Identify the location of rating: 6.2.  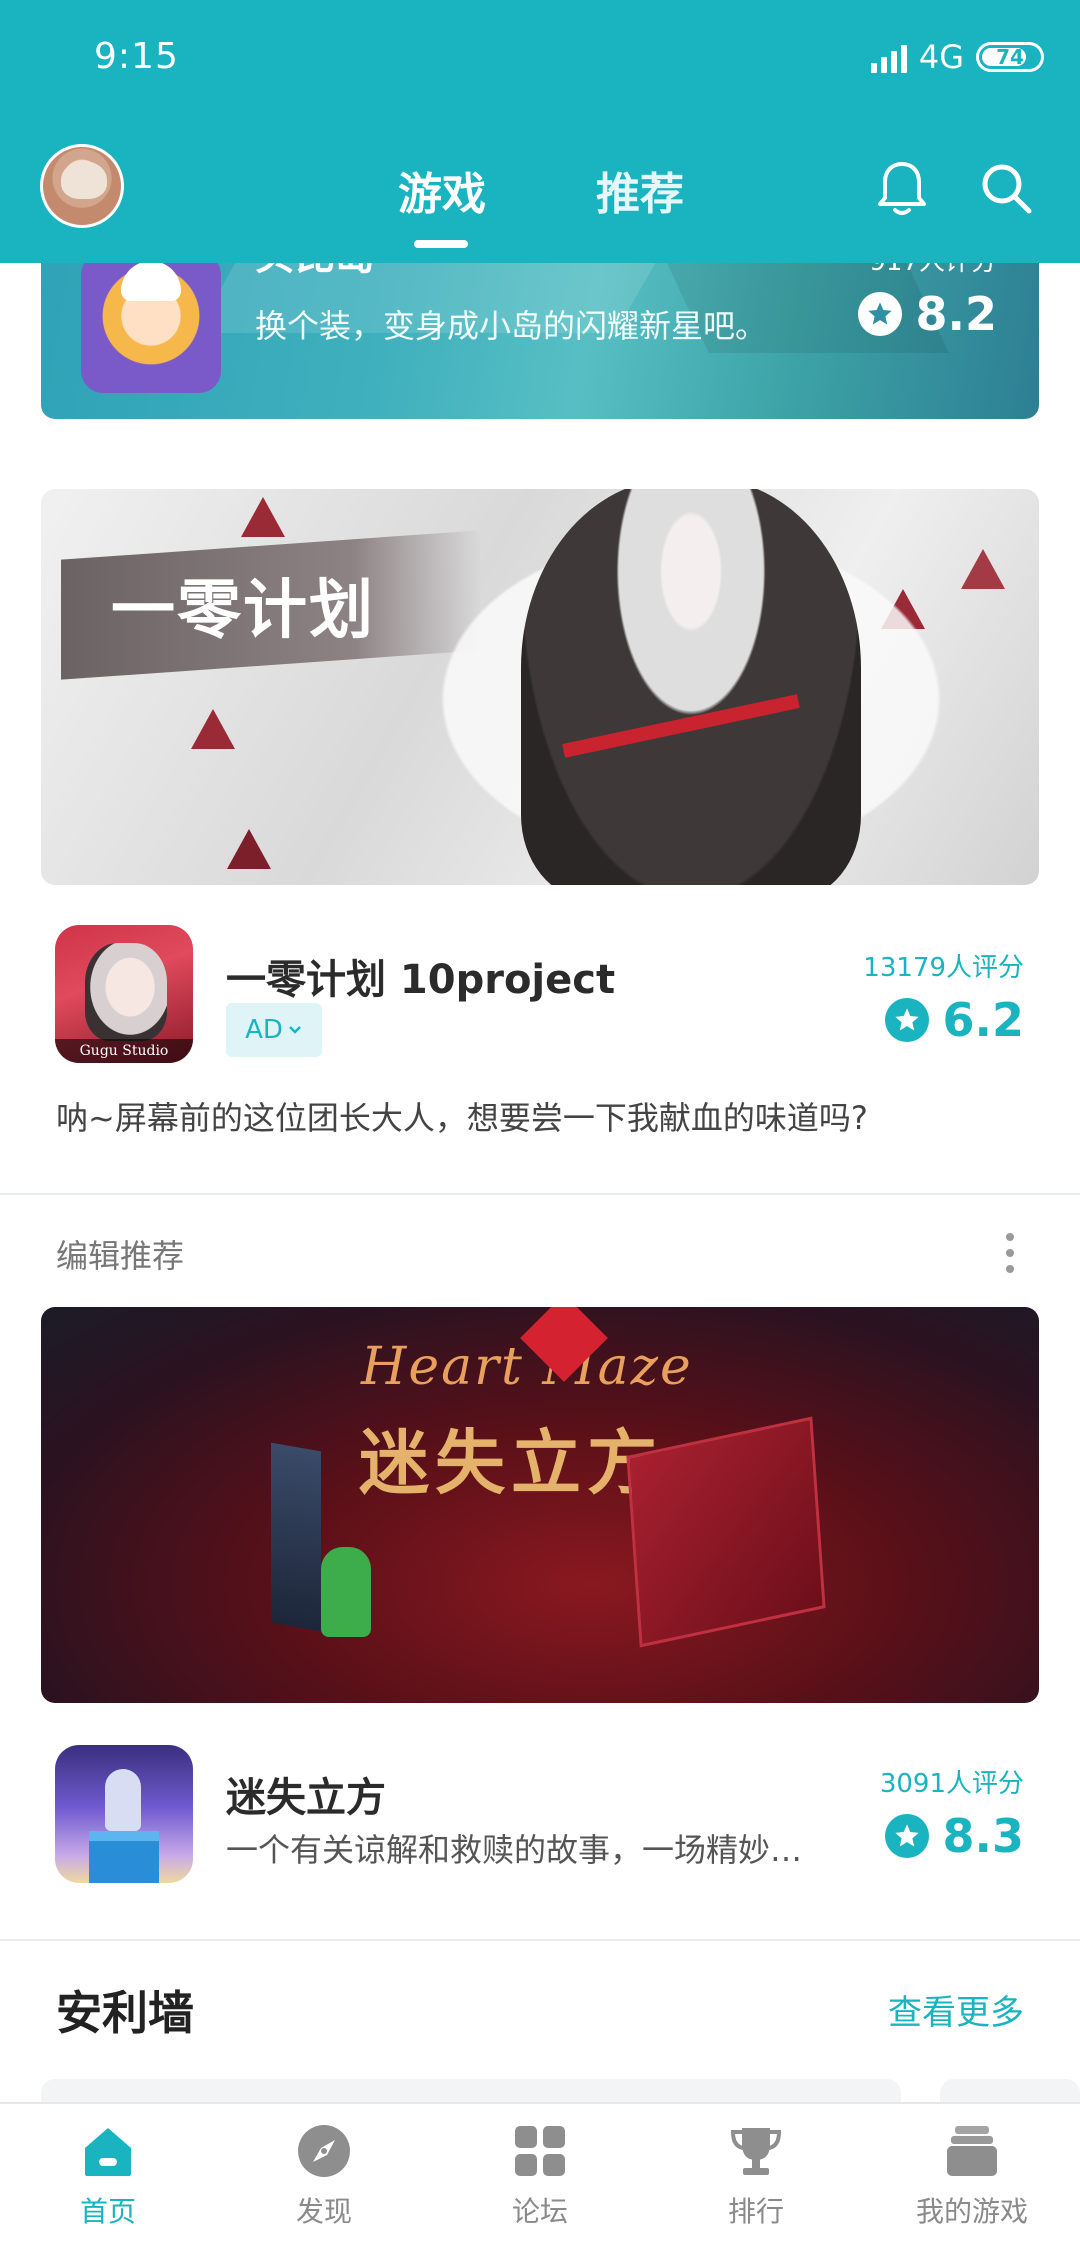
(954, 1020).